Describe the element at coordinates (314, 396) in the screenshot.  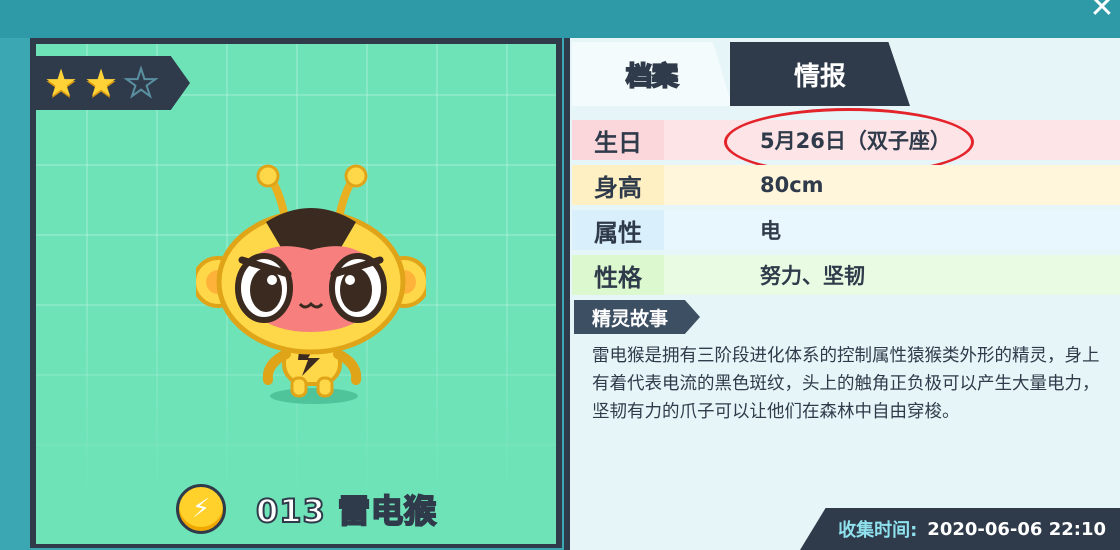
I see `pet-shadow` at that location.